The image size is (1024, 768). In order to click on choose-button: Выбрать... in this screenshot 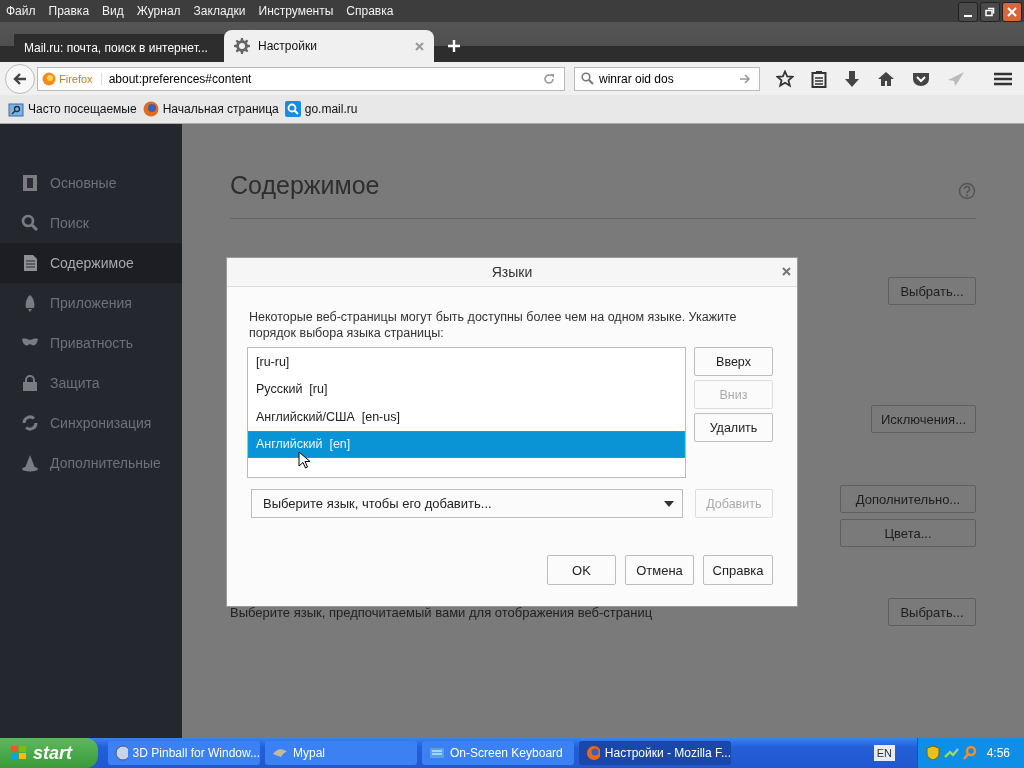, I will do `click(932, 291)`.